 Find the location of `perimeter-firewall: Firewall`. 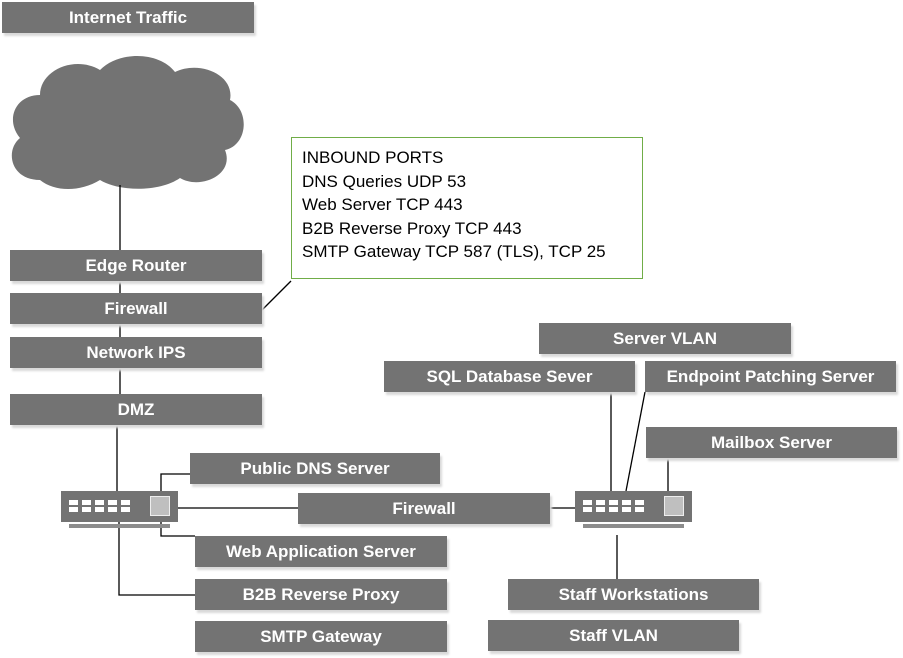

perimeter-firewall: Firewall is located at coordinates (136, 308).